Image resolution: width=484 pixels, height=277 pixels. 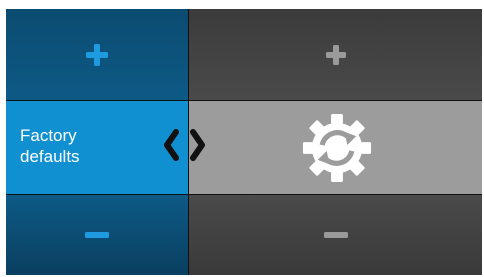 I want to click on gear-reset-icon, so click(x=337, y=148).